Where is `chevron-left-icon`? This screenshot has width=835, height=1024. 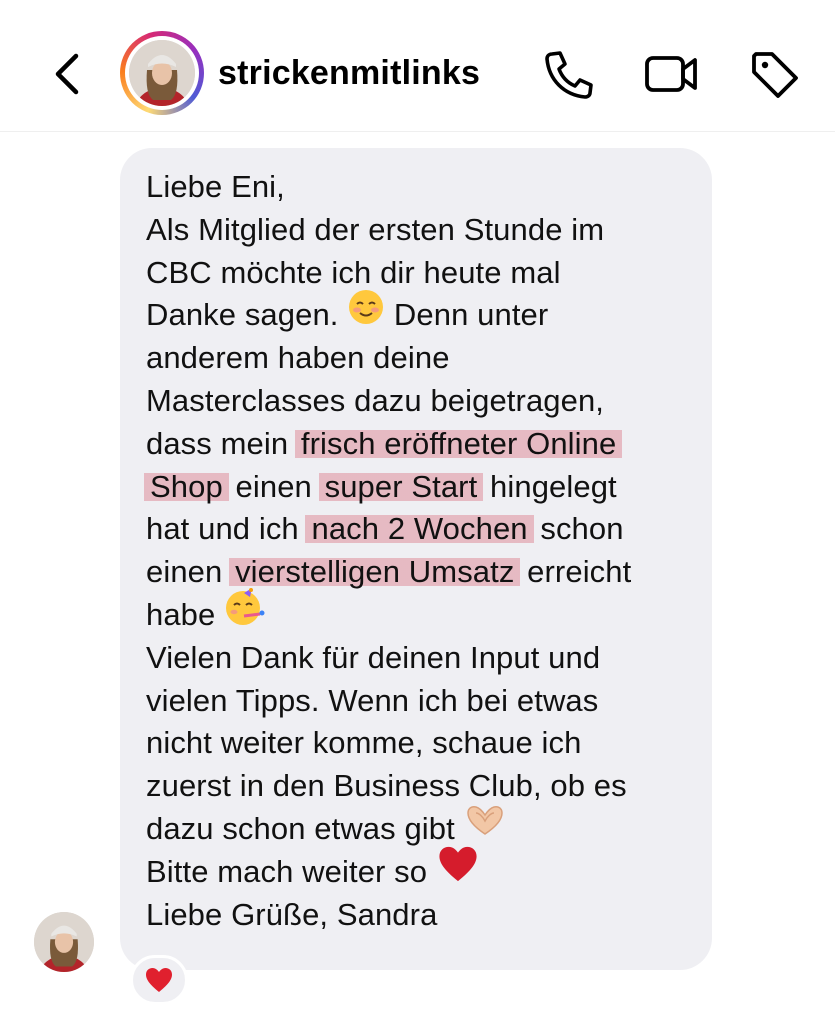
chevron-left-icon is located at coordinates (67, 74).